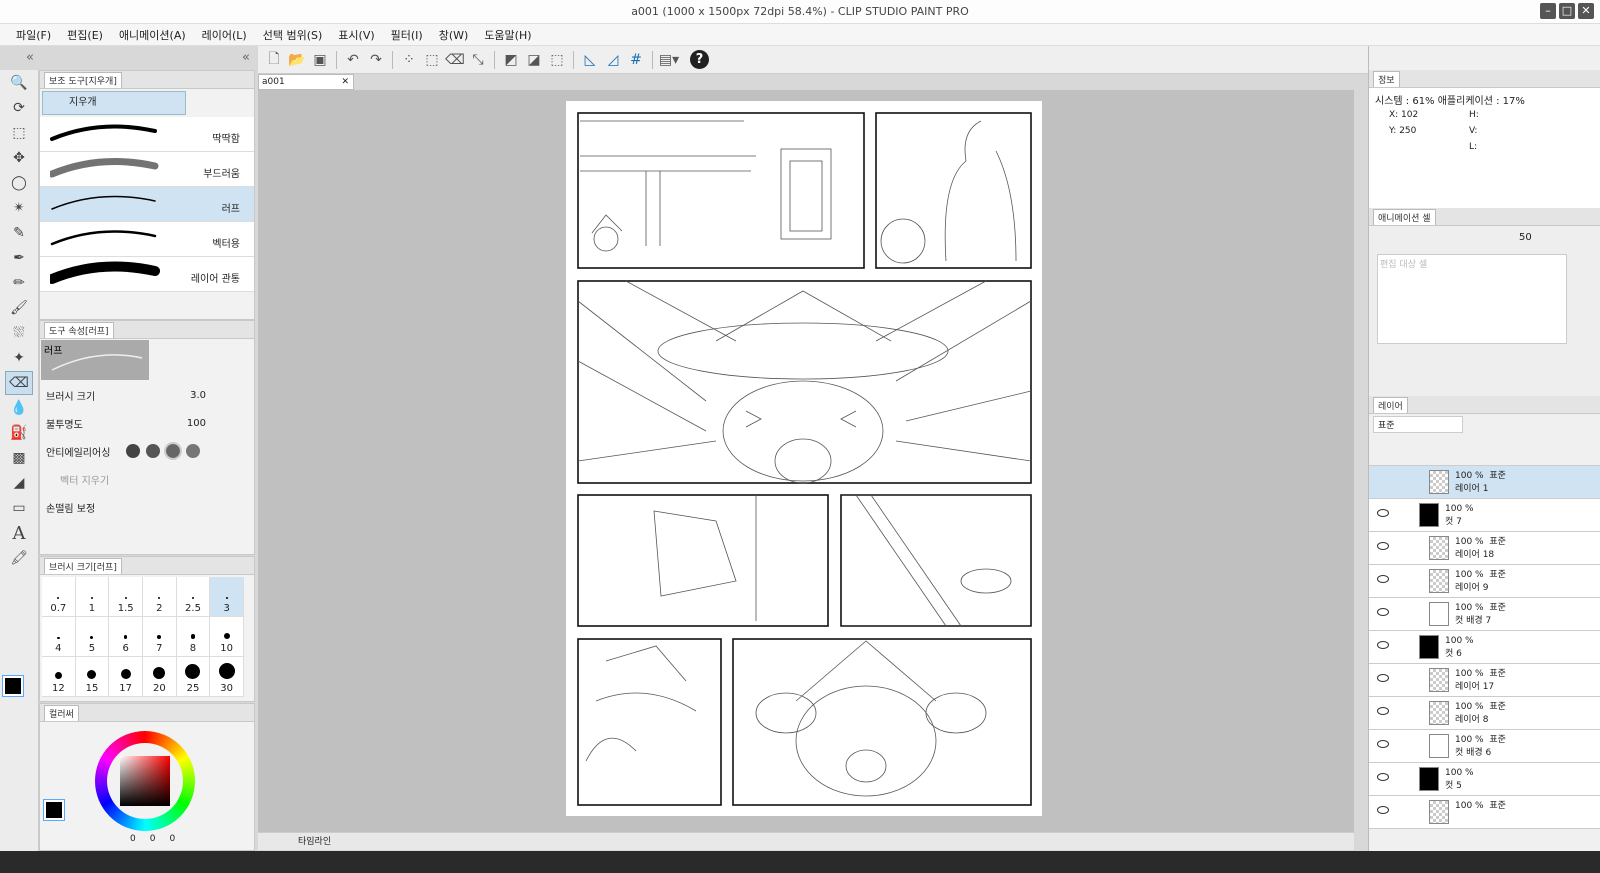 This screenshot has height=873, width=1600. I want to click on brush-size-cell: 30, so click(227, 677).